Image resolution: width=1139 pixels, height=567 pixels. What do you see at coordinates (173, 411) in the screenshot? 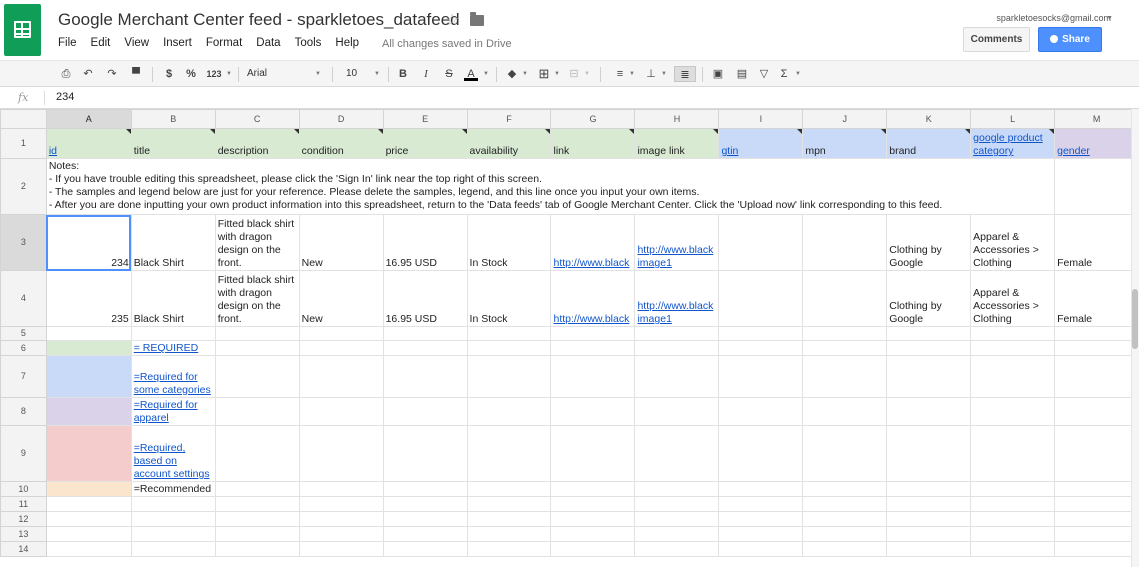
I see `legend-label: =Required for apparel` at bounding box center [173, 411].